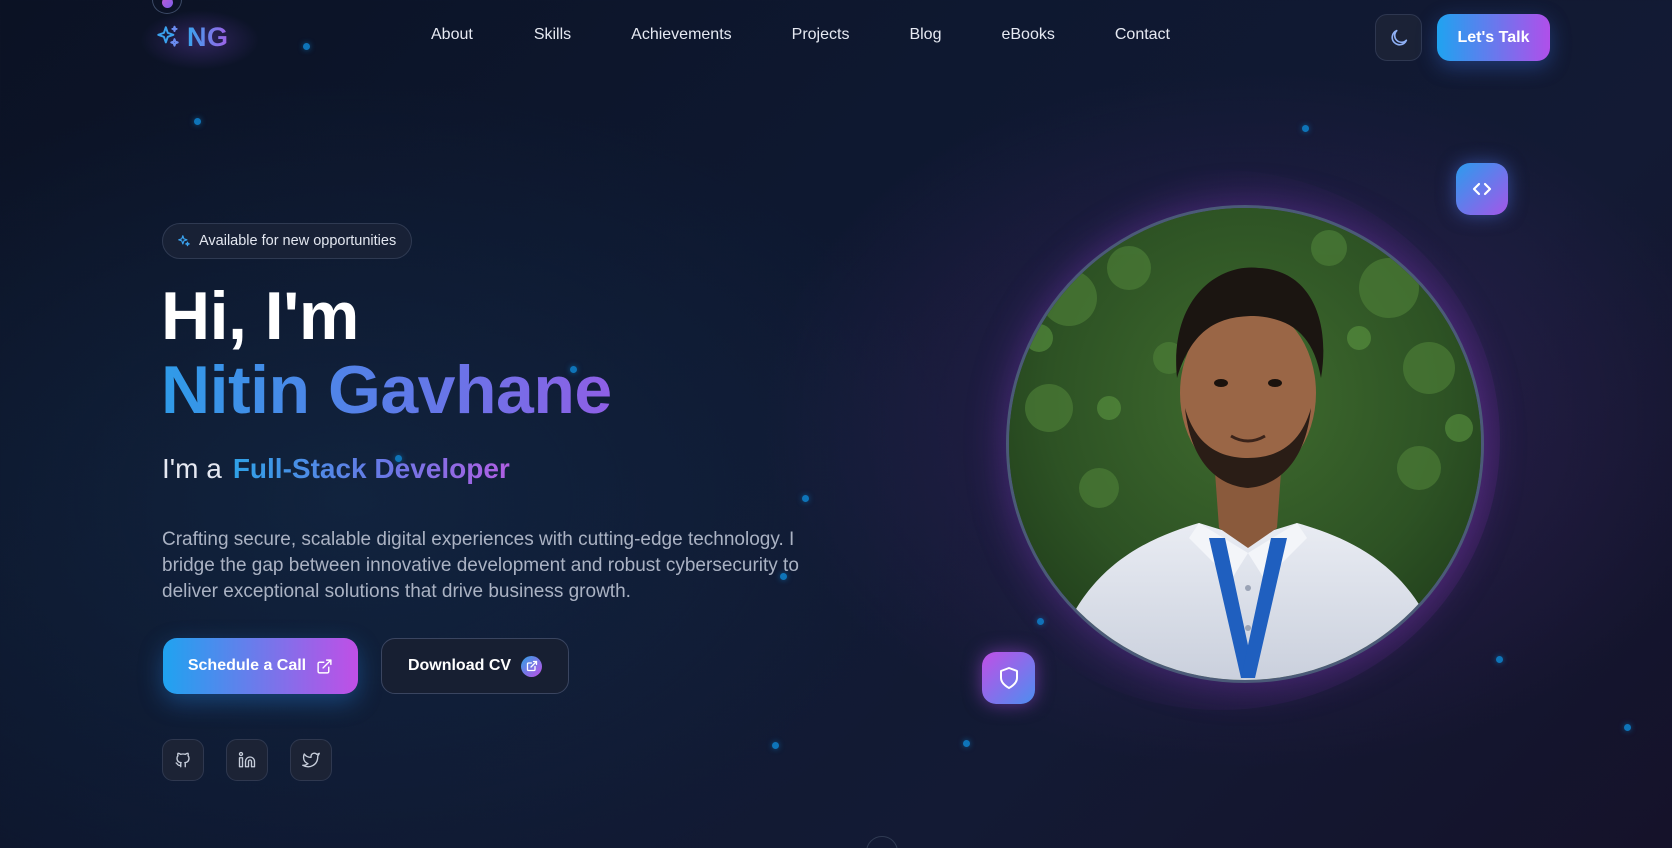  What do you see at coordinates (552, 35) in the screenshot?
I see `nav-link-skills: Skills` at bounding box center [552, 35].